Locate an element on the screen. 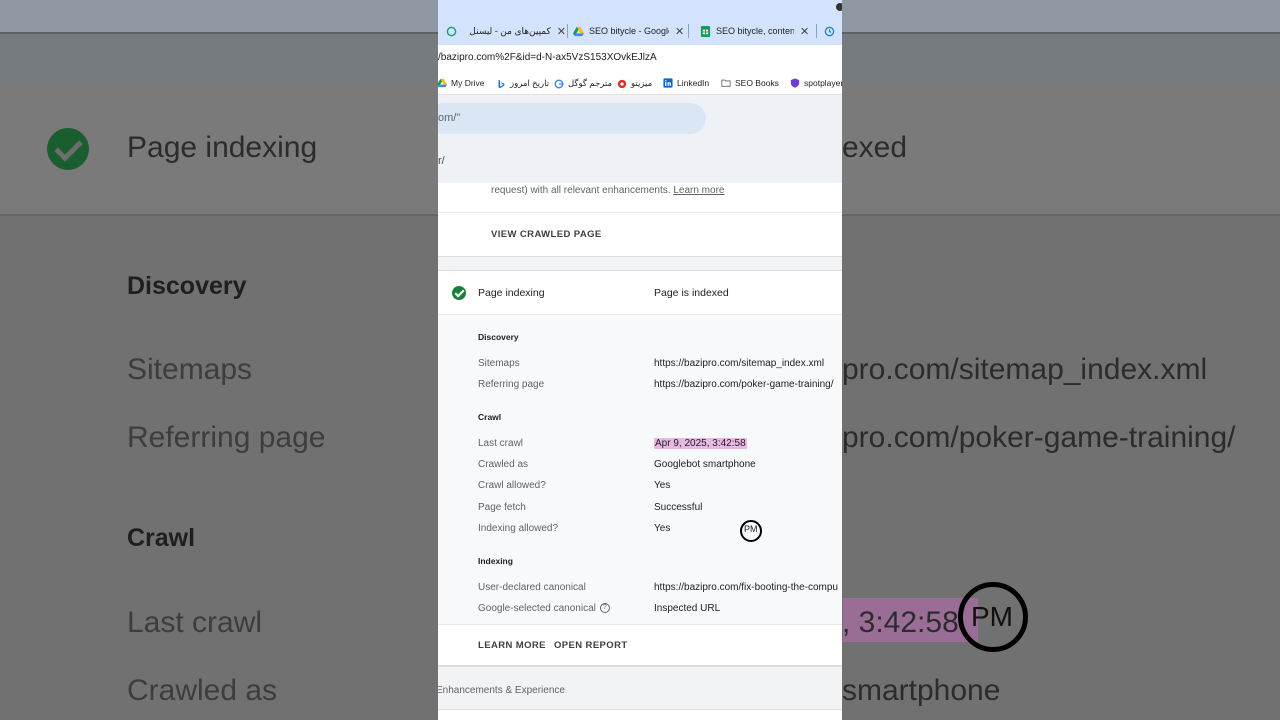  mizito-icon is located at coordinates (622, 83).